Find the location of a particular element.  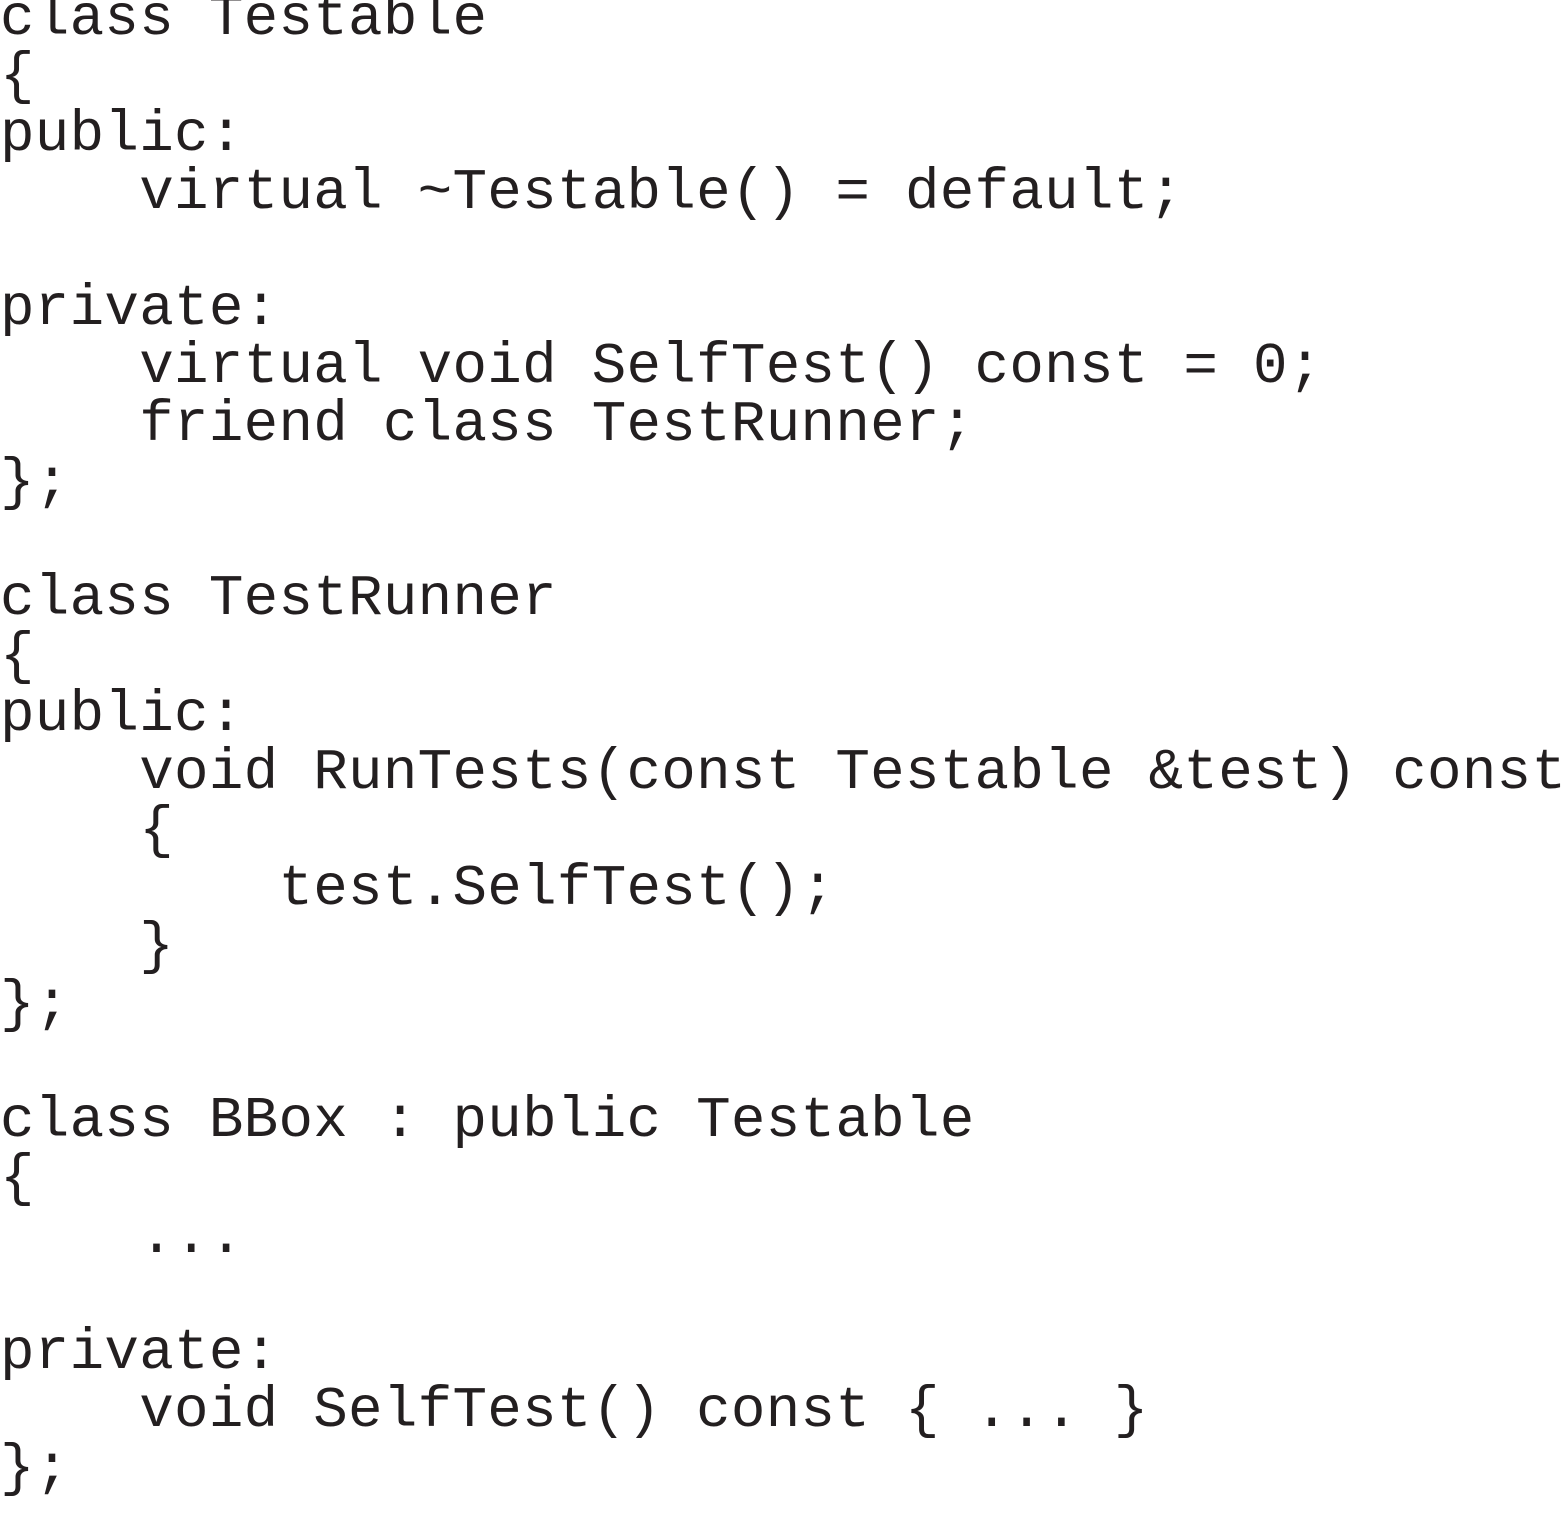

code-line: } is located at coordinates (87, 947).